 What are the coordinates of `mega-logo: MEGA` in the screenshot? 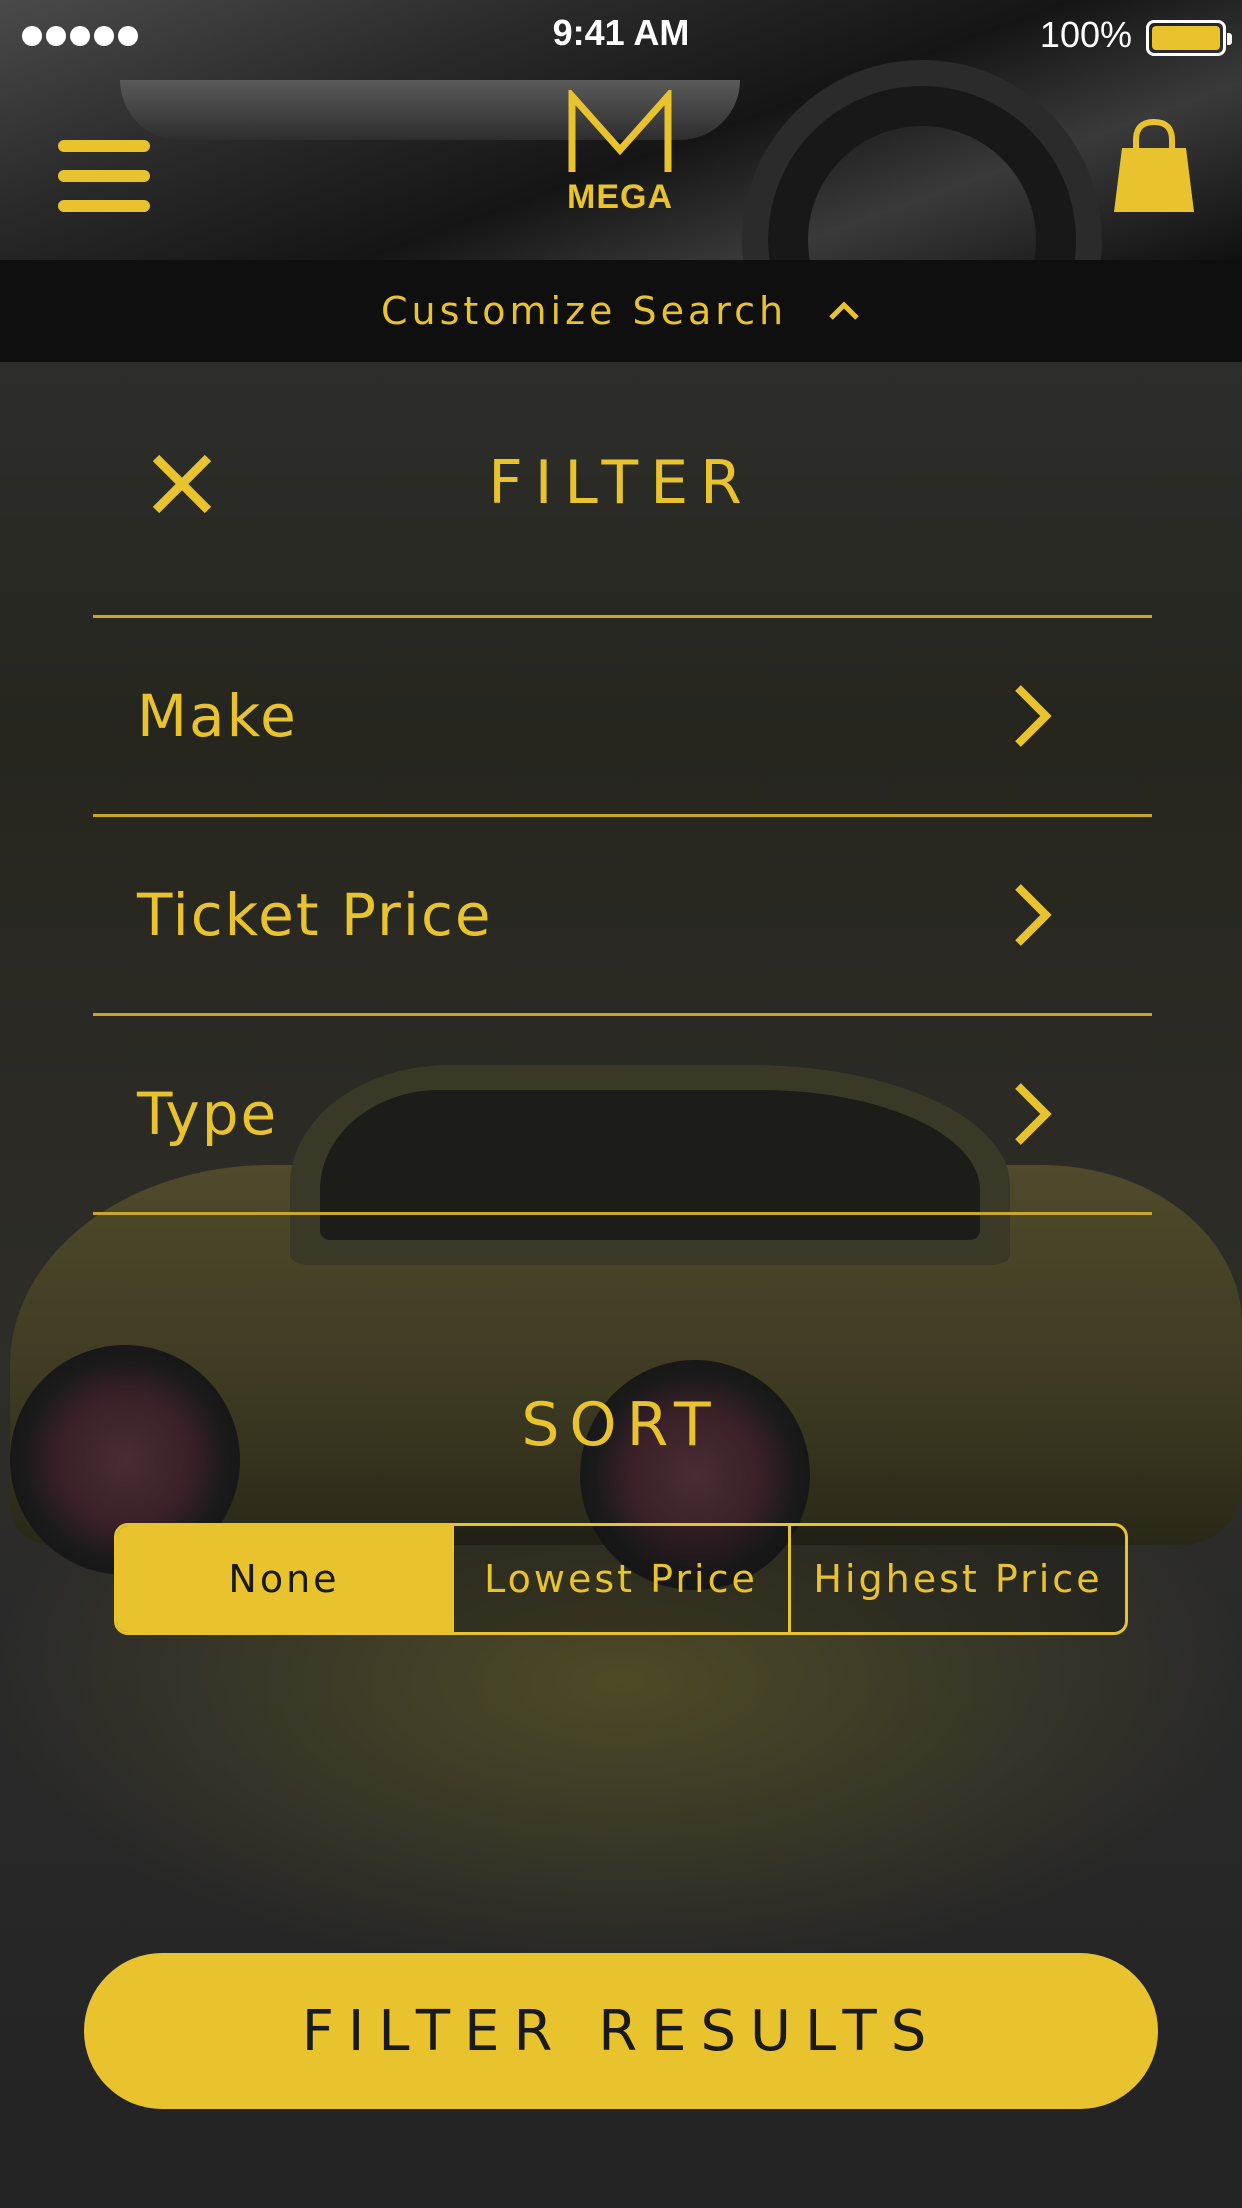 It's located at (620, 155).